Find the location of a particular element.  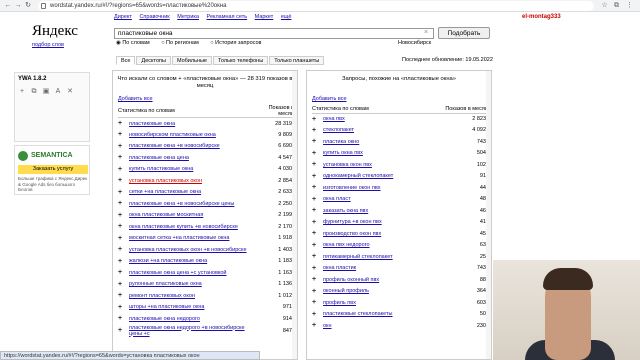

tab-tablets: Только планшеты is located at coordinates (297, 60).